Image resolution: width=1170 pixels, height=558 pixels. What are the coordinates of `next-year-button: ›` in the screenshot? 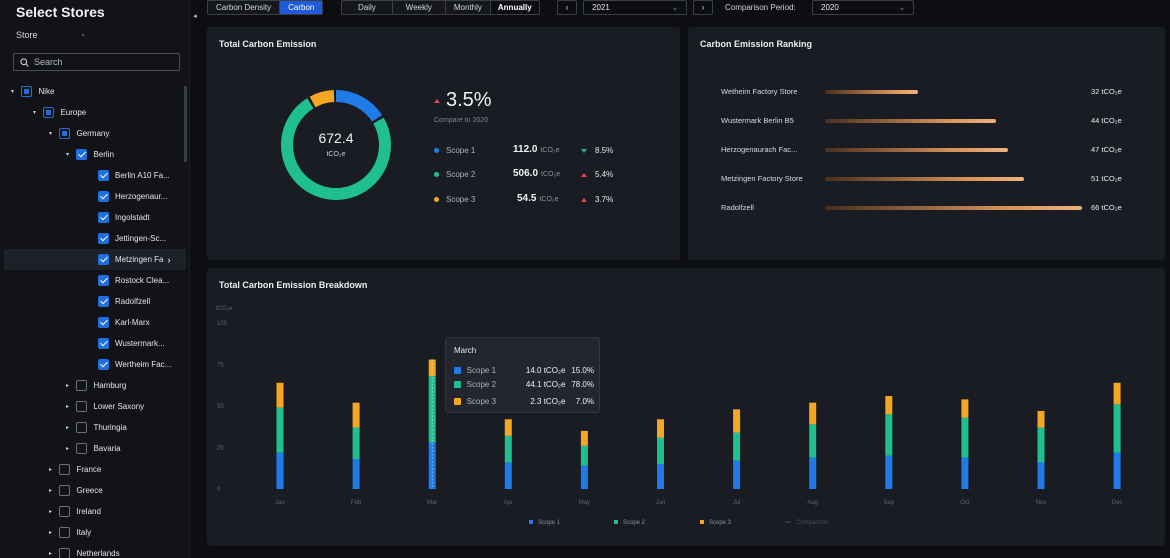 It's located at (703, 7).